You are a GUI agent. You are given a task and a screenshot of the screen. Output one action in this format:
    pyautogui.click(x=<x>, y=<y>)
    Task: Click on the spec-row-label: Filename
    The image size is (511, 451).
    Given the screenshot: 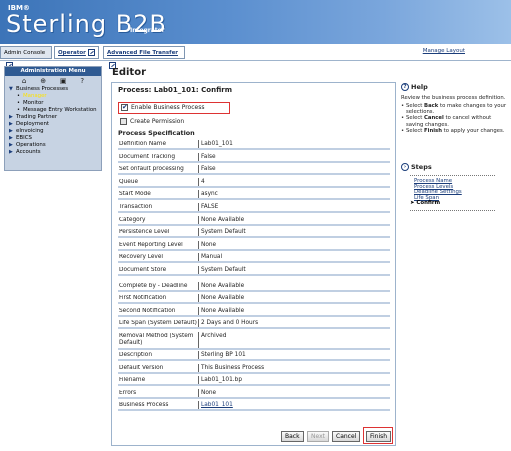 What is the action you would take?
    pyautogui.click(x=132, y=380)
    